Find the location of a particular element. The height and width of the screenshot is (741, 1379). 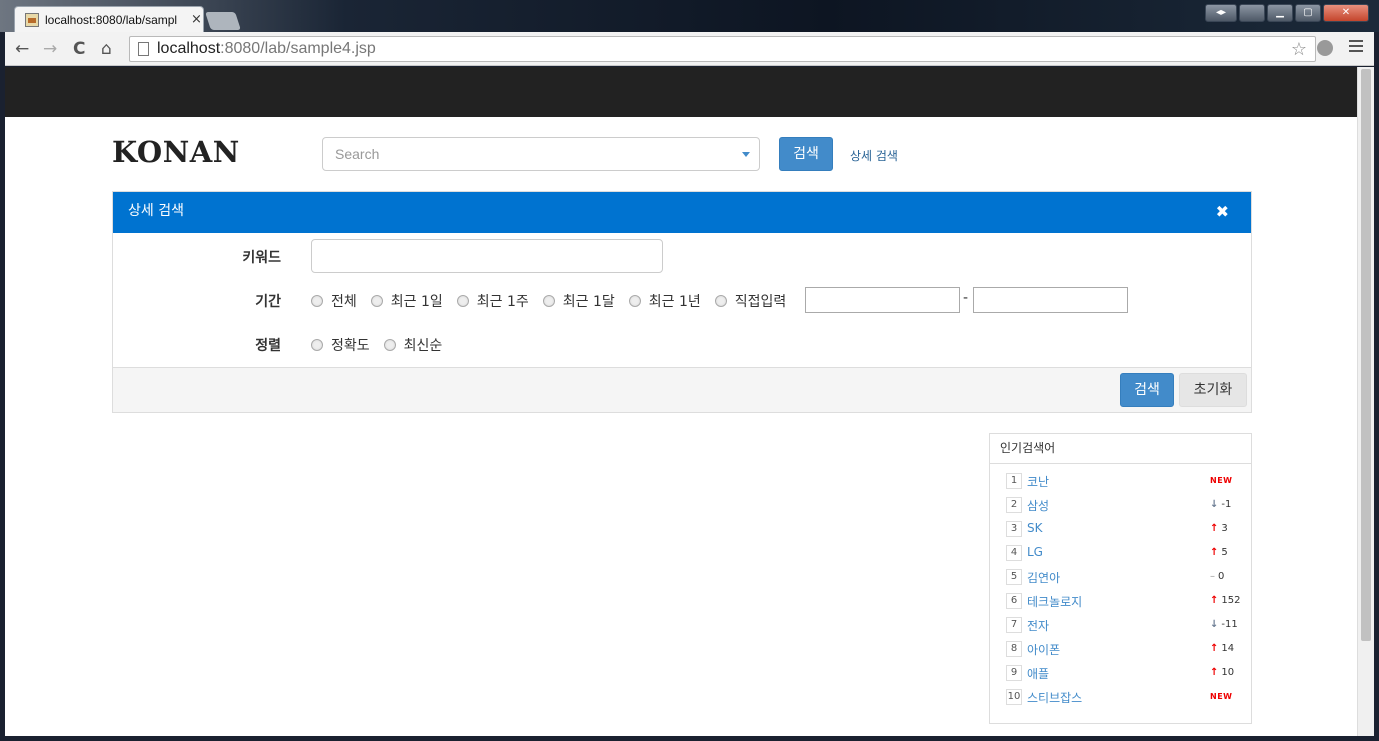

change-value: -11 is located at coordinates (1229, 624).